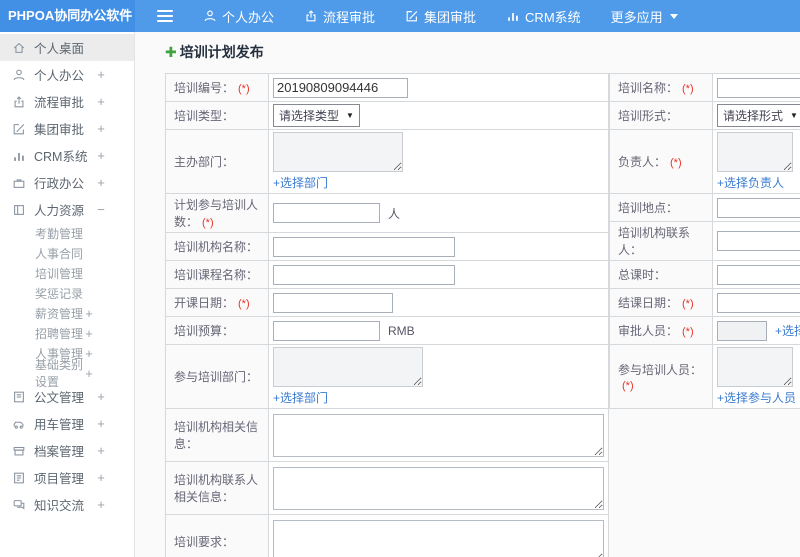  Describe the element at coordinates (758, 182) in the screenshot. I see `select-leader-link: +选择负责人` at that location.